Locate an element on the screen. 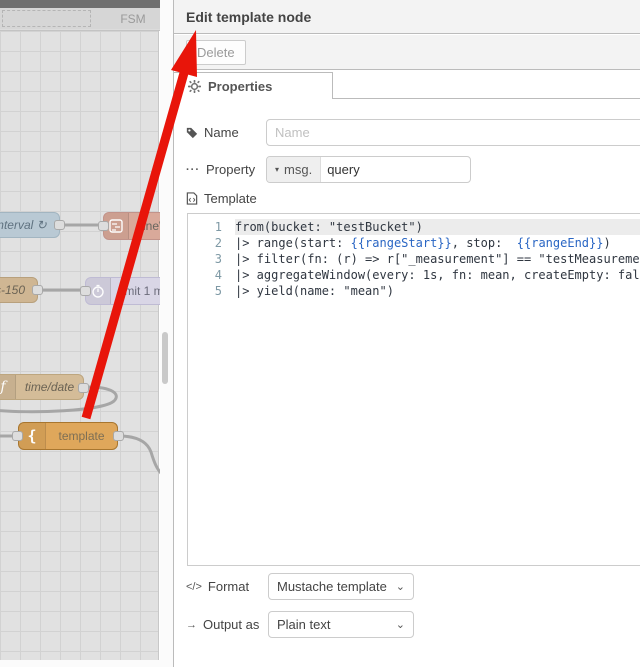 This screenshot has width=640, height=667. arrow-right-icon: → is located at coordinates (191, 624).